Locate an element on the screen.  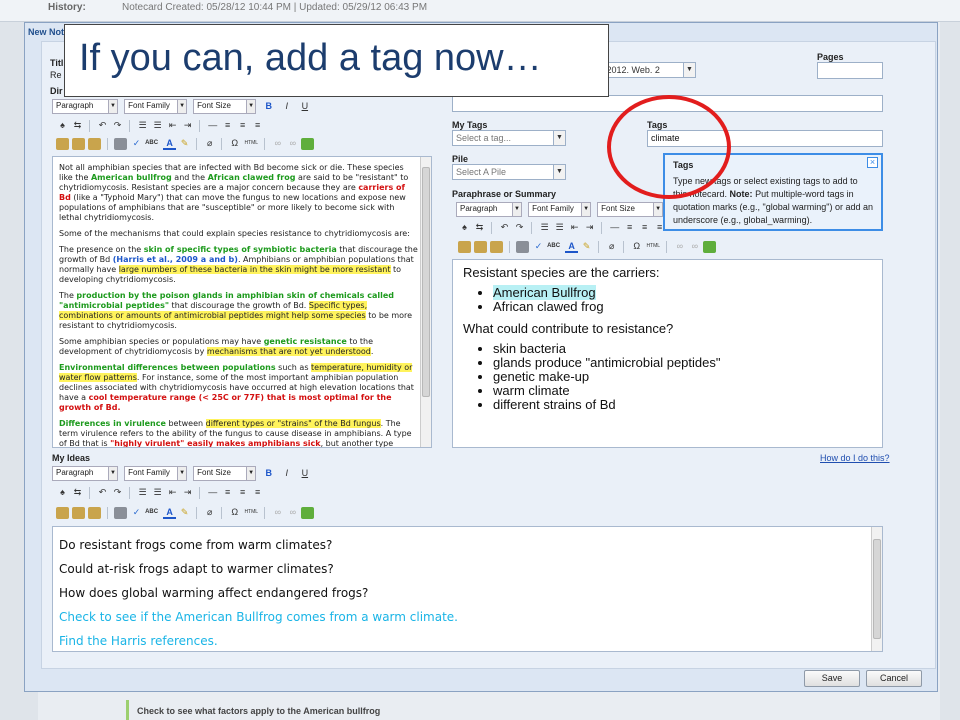
scrollbar is located at coordinates (876, 589).